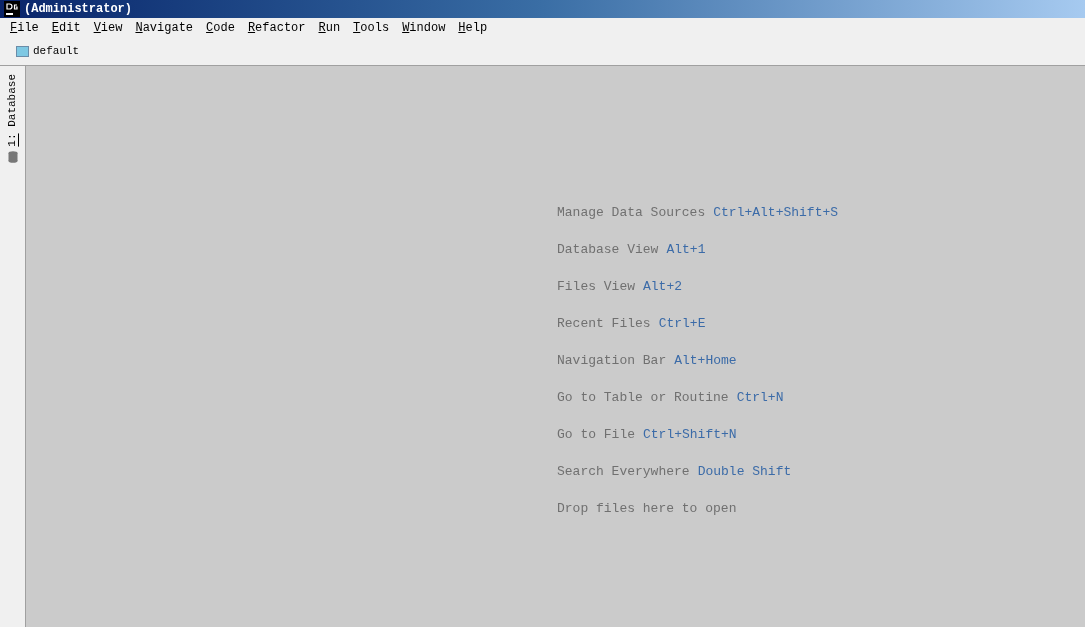 The image size is (1085, 627). I want to click on shortcut-text: Ctrl+E, so click(682, 324).